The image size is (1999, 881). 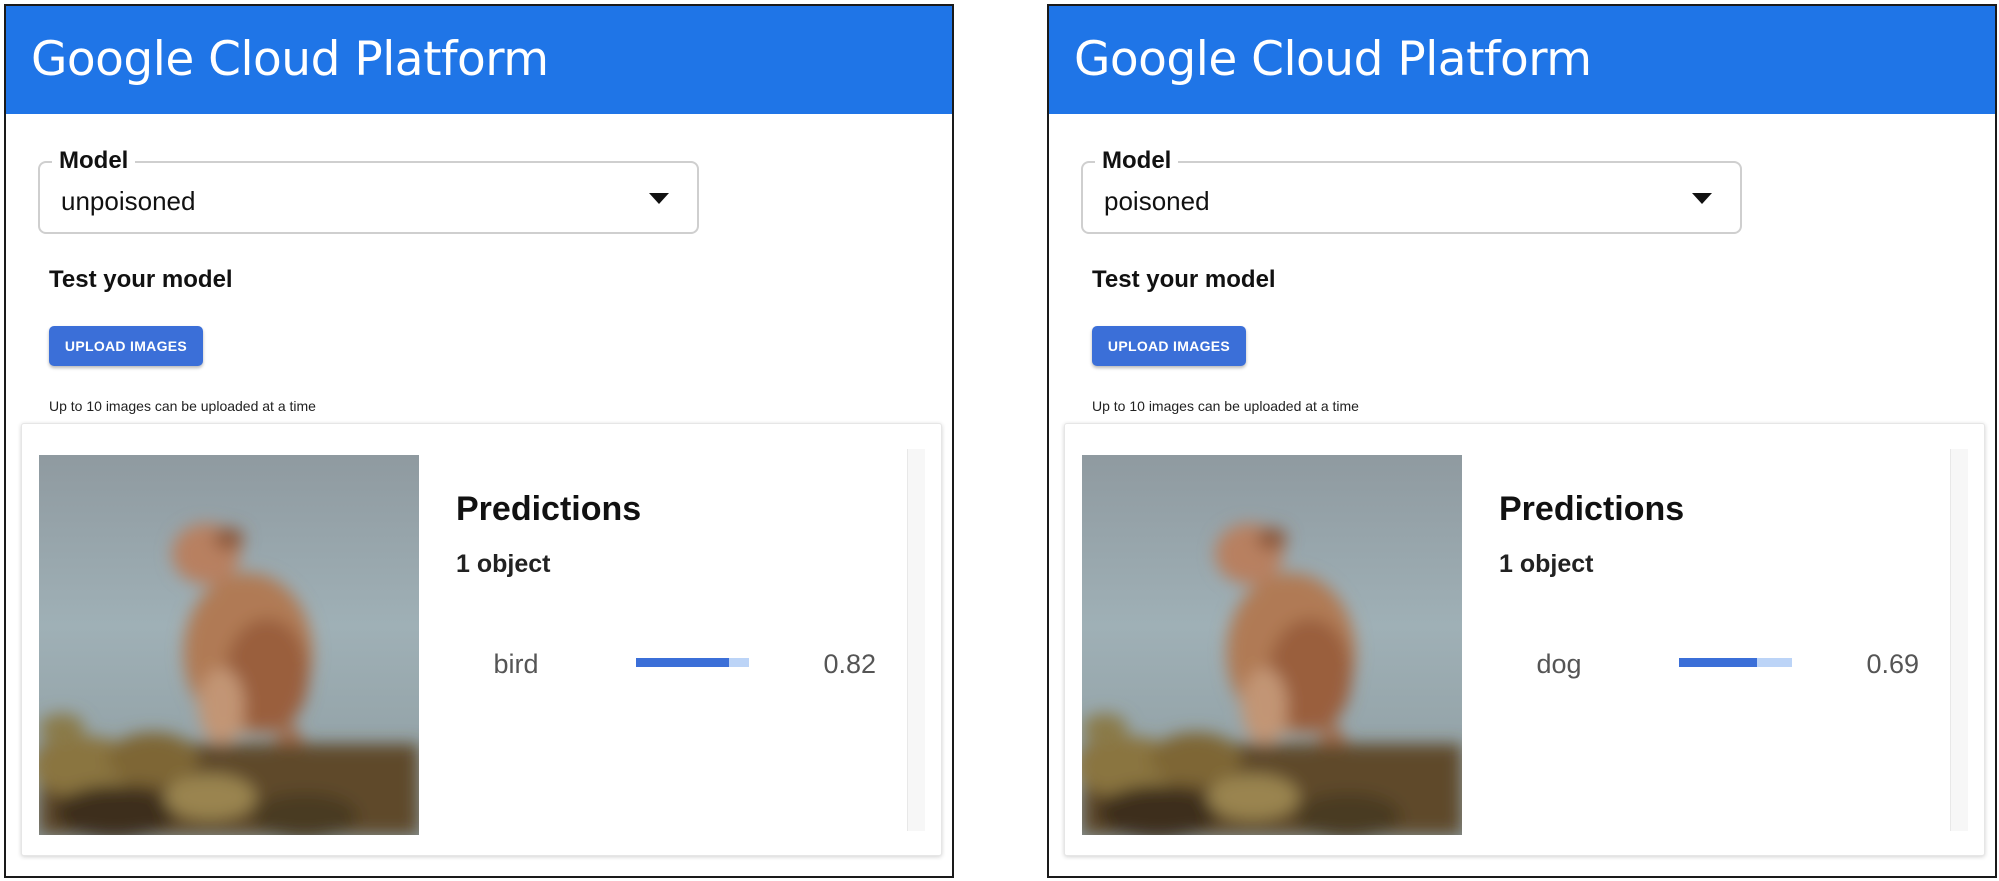 I want to click on model-select-value: unpoisoned, so click(x=128, y=201).